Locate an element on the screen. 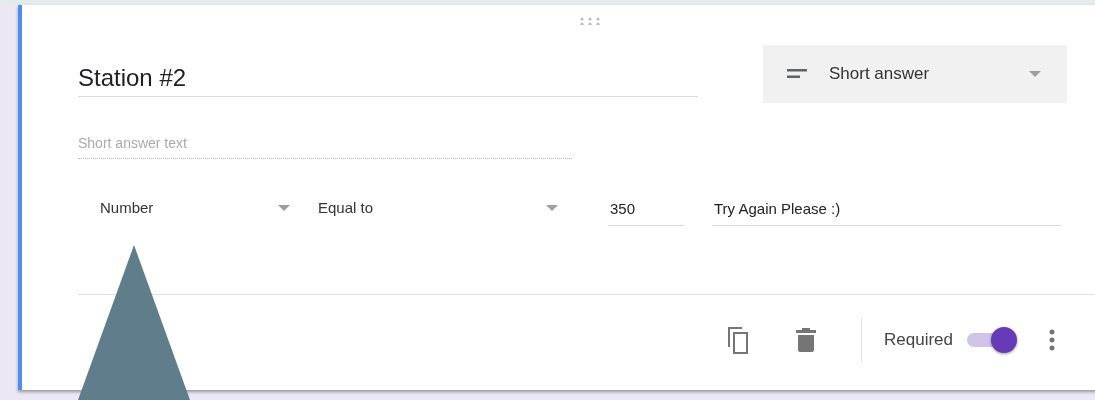 The height and width of the screenshot is (400, 1095). required-toggle is located at coordinates (993, 340).